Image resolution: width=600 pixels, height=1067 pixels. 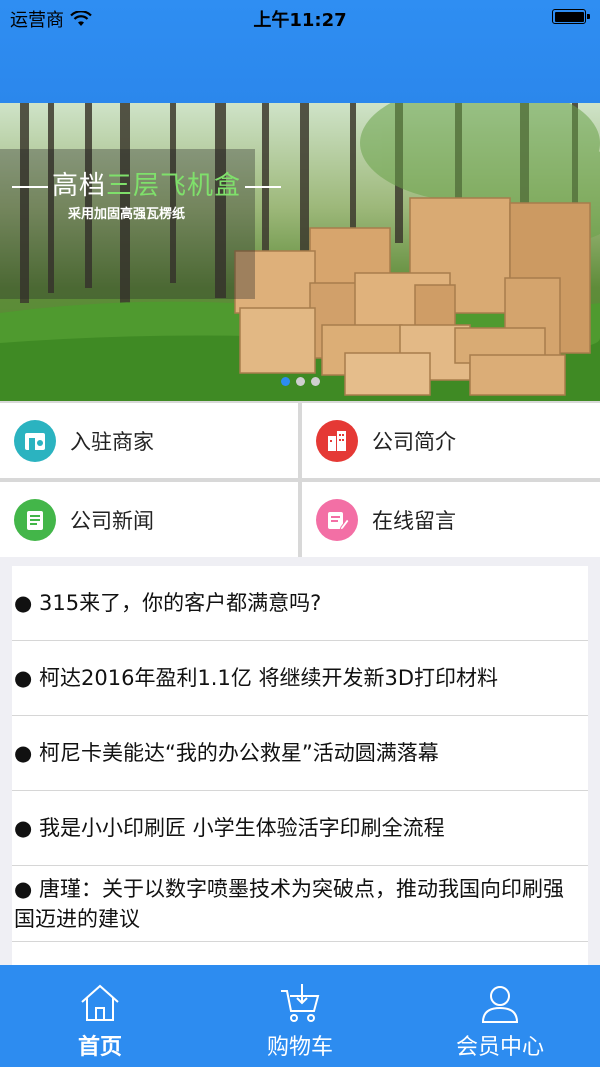 What do you see at coordinates (112, 520) in the screenshot?
I see `menu-item-label: 公司新闻` at bounding box center [112, 520].